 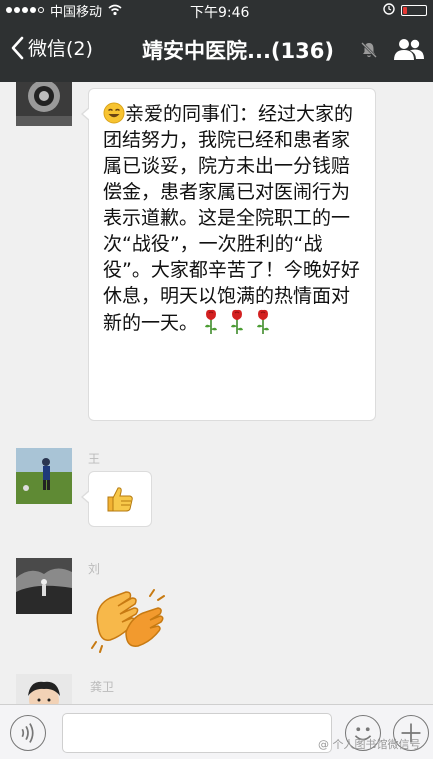 What do you see at coordinates (127, 620) in the screenshot?
I see `clapping-hands-emoji-icon` at bounding box center [127, 620].